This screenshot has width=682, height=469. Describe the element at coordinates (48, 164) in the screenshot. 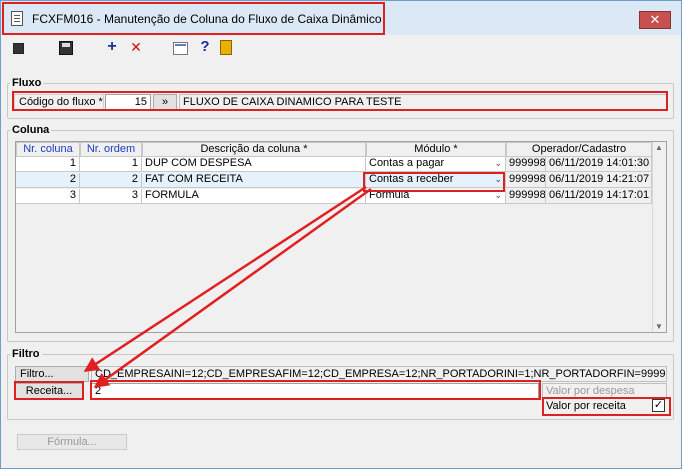

I see `row1-nr-coluna: 1` at that location.